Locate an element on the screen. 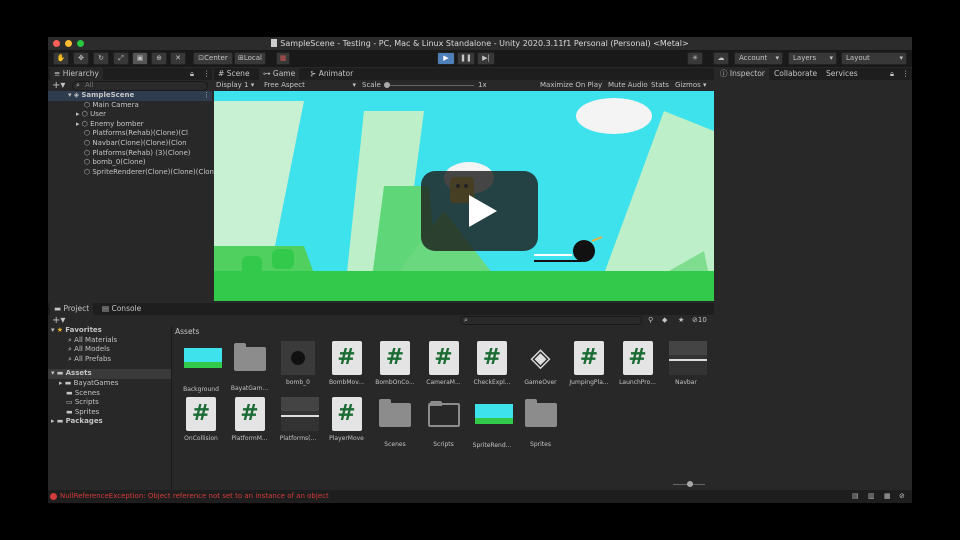 This screenshot has width=960, height=540. assets-node: ▾ ▬ Assets is located at coordinates (109, 374).